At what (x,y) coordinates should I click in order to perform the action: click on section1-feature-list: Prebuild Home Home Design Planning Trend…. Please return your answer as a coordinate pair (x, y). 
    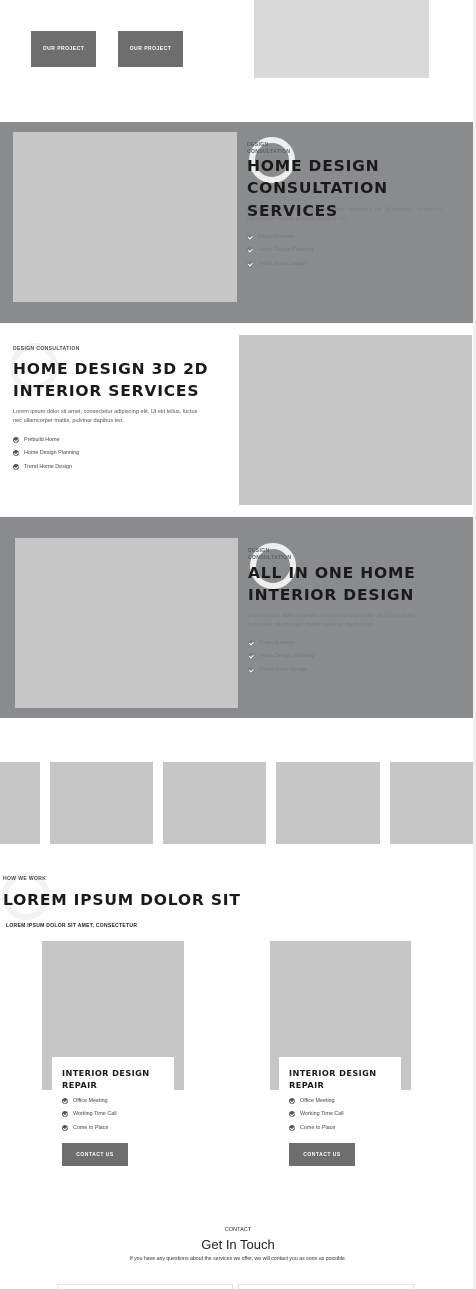
    Looking at the image, I should click on (347, 250).